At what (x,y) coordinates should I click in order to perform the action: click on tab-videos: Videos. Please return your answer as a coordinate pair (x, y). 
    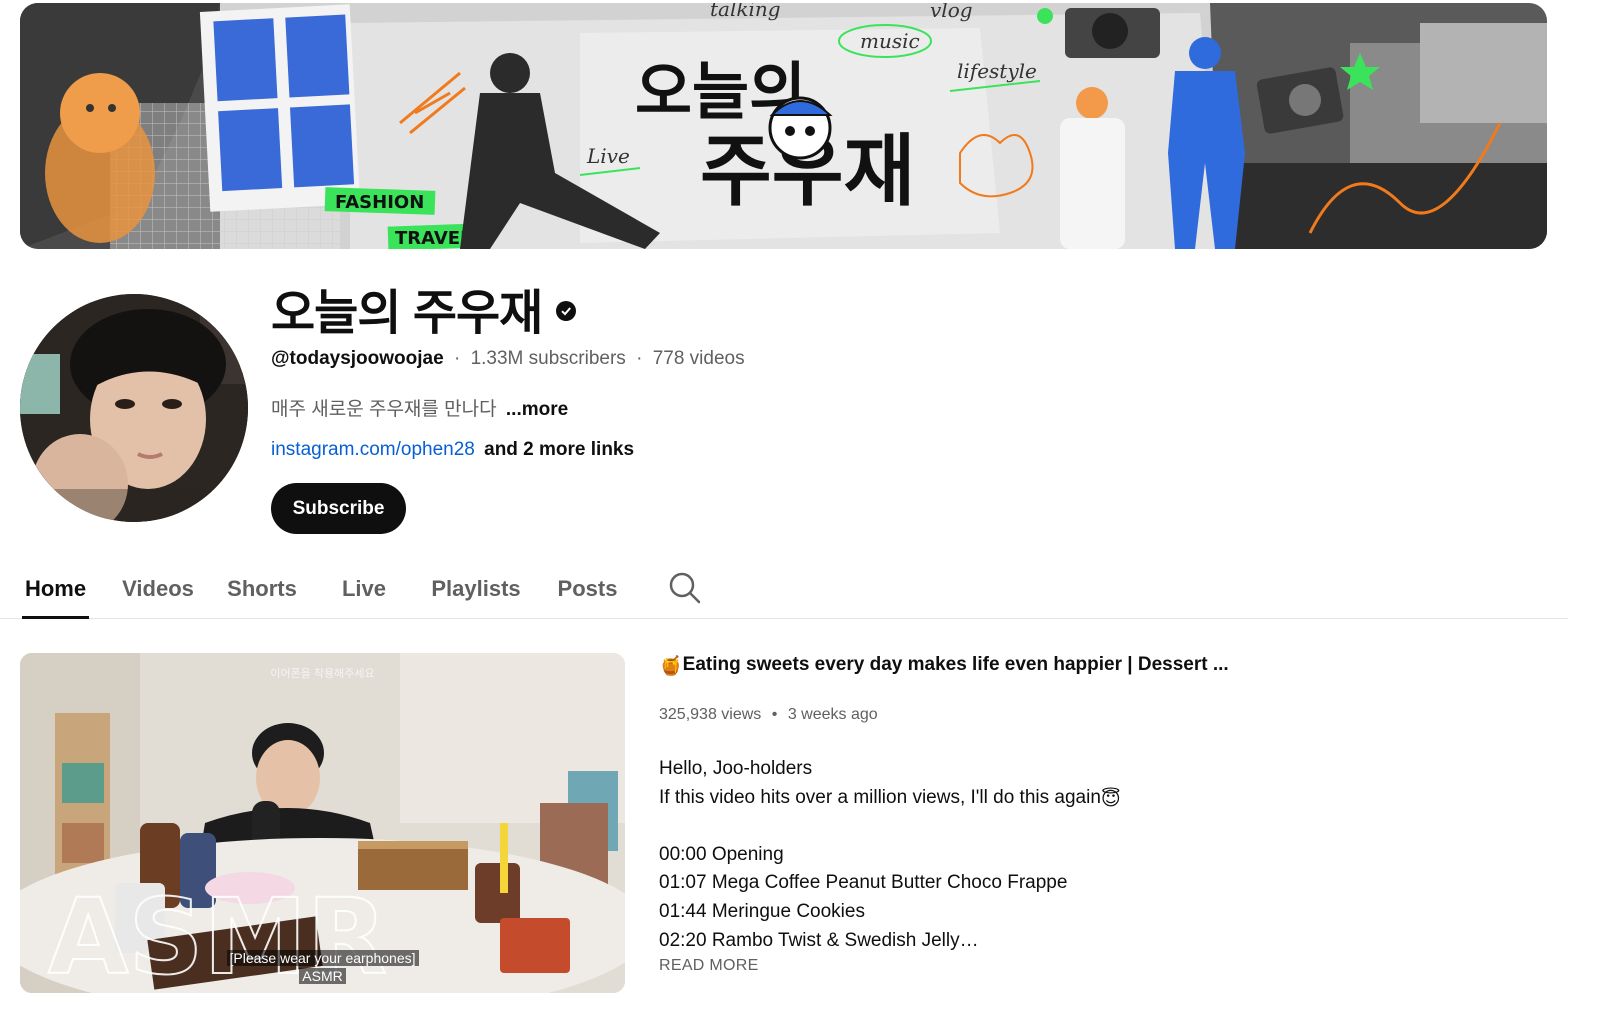
    Looking at the image, I should click on (158, 589).